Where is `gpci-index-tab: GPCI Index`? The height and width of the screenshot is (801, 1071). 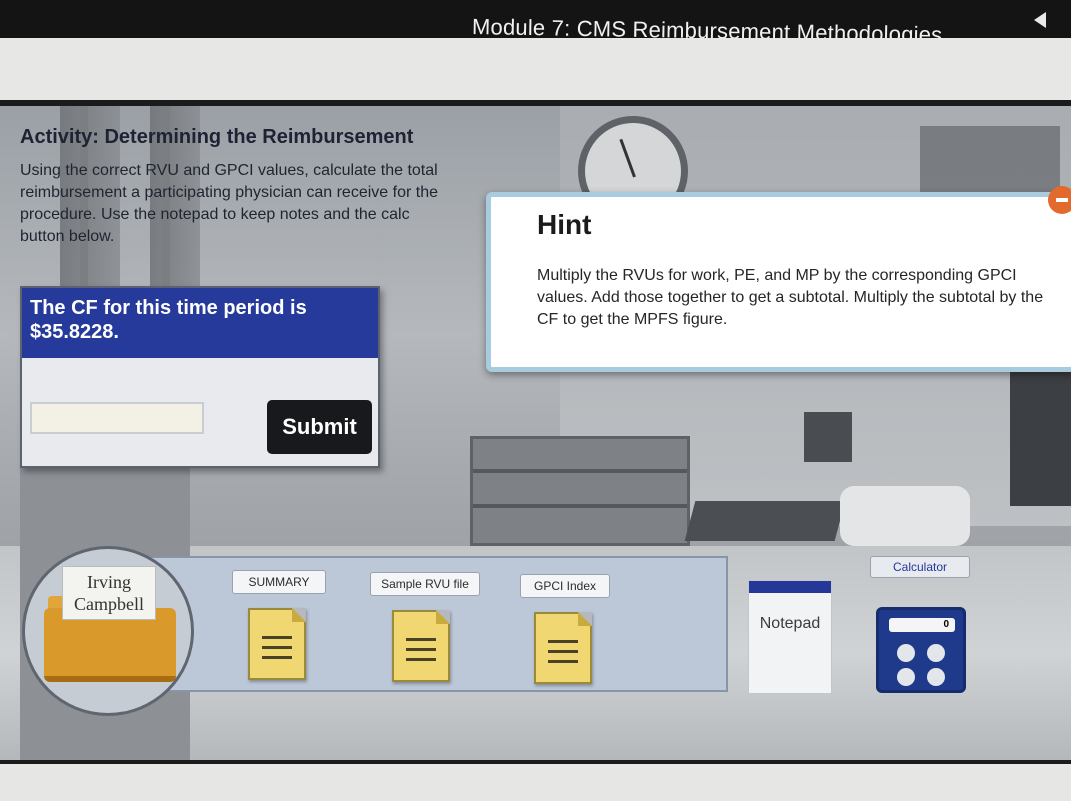
gpci-index-tab: GPCI Index is located at coordinates (565, 586).